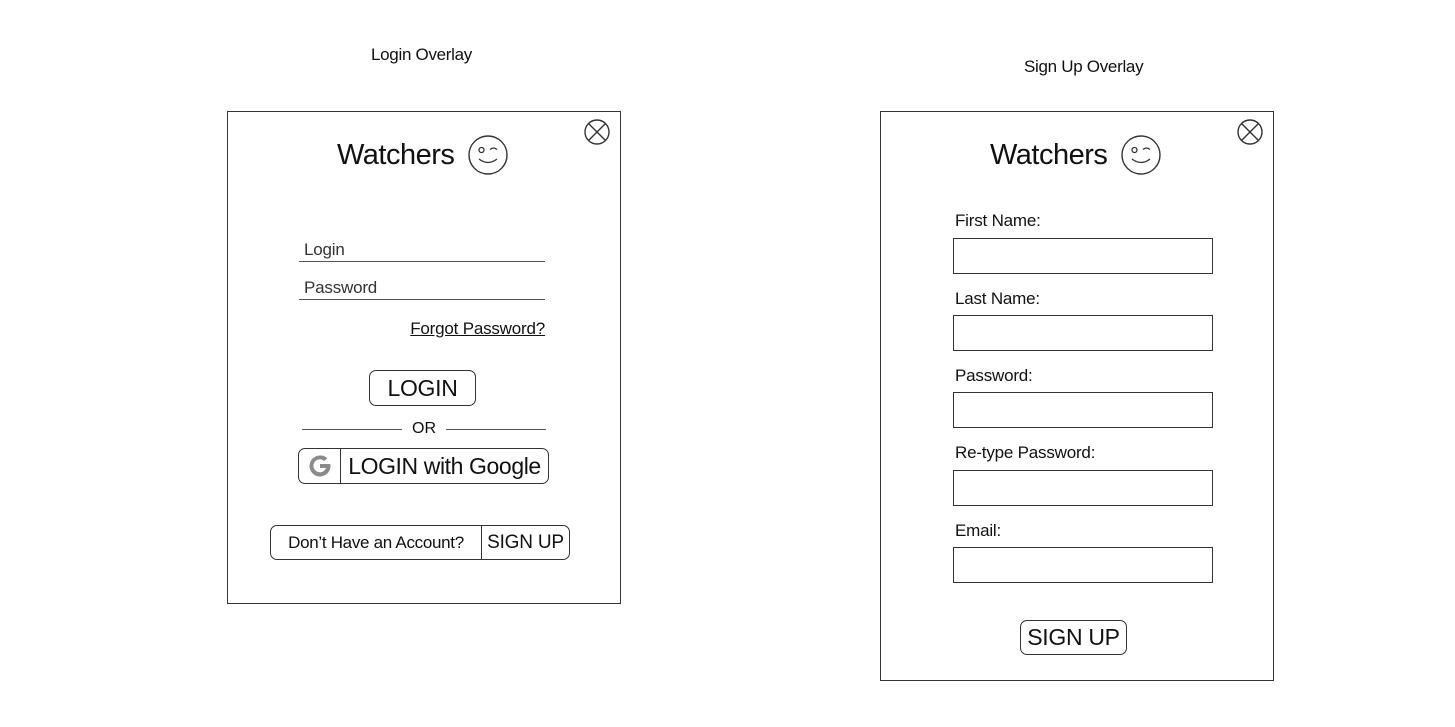  I want to click on or-text: OR, so click(424, 428).